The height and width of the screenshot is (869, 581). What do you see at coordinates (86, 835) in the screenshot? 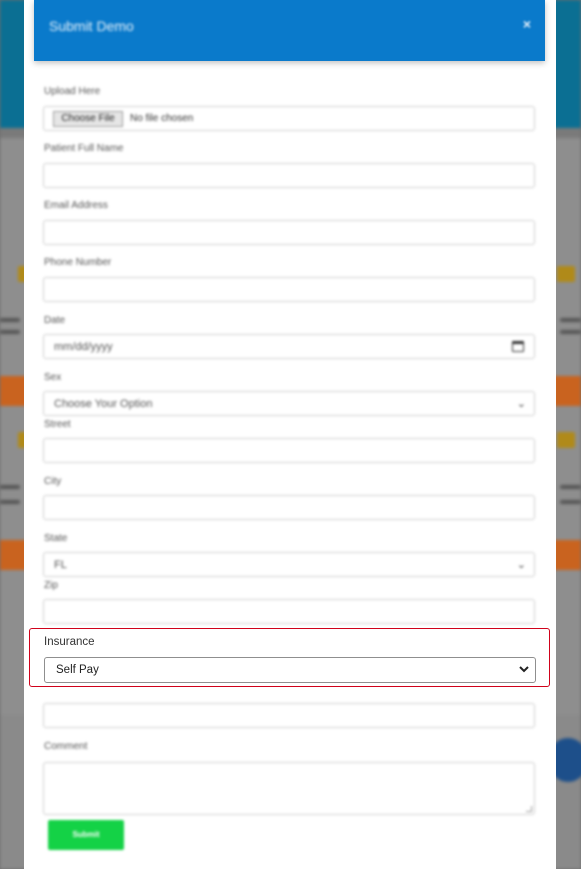
I see `submit-button: Submit` at bounding box center [86, 835].